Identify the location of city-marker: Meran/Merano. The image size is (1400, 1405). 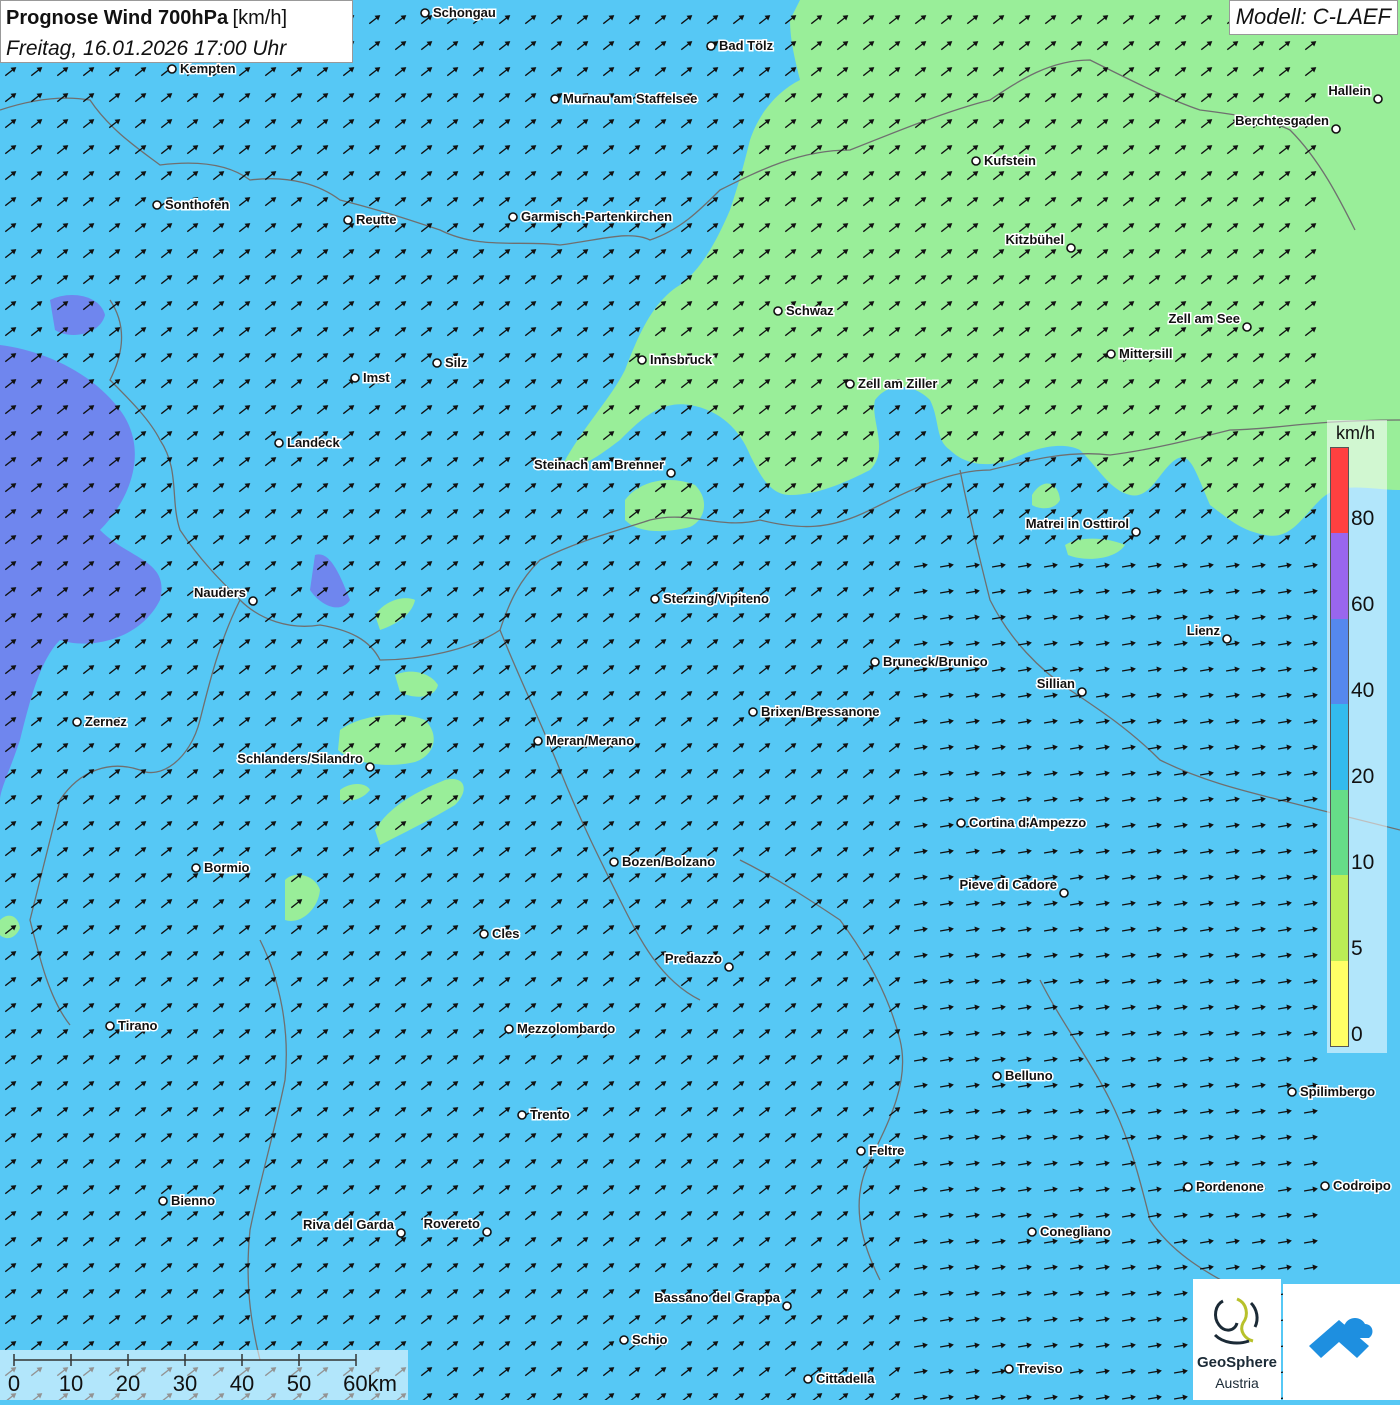
(584, 740).